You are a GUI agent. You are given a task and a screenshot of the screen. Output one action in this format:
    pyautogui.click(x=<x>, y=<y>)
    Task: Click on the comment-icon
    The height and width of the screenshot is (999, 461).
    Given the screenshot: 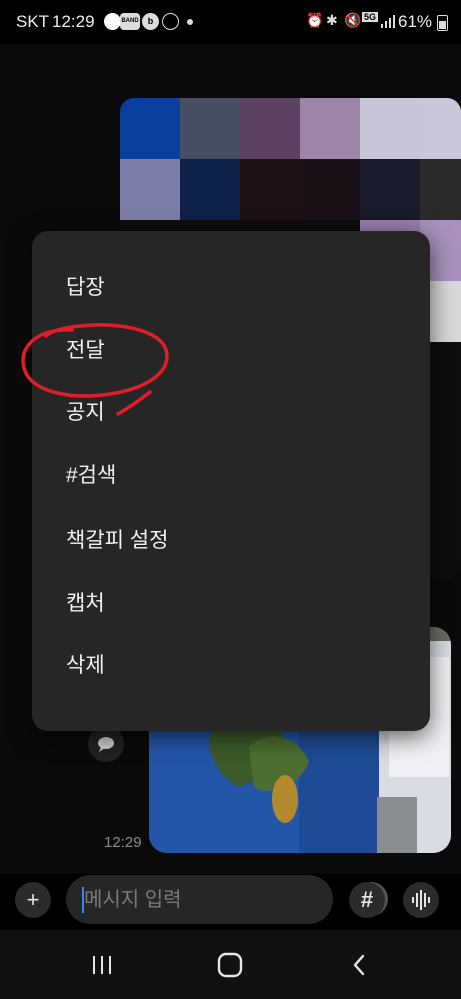 What is the action you would take?
    pyautogui.click(x=106, y=744)
    